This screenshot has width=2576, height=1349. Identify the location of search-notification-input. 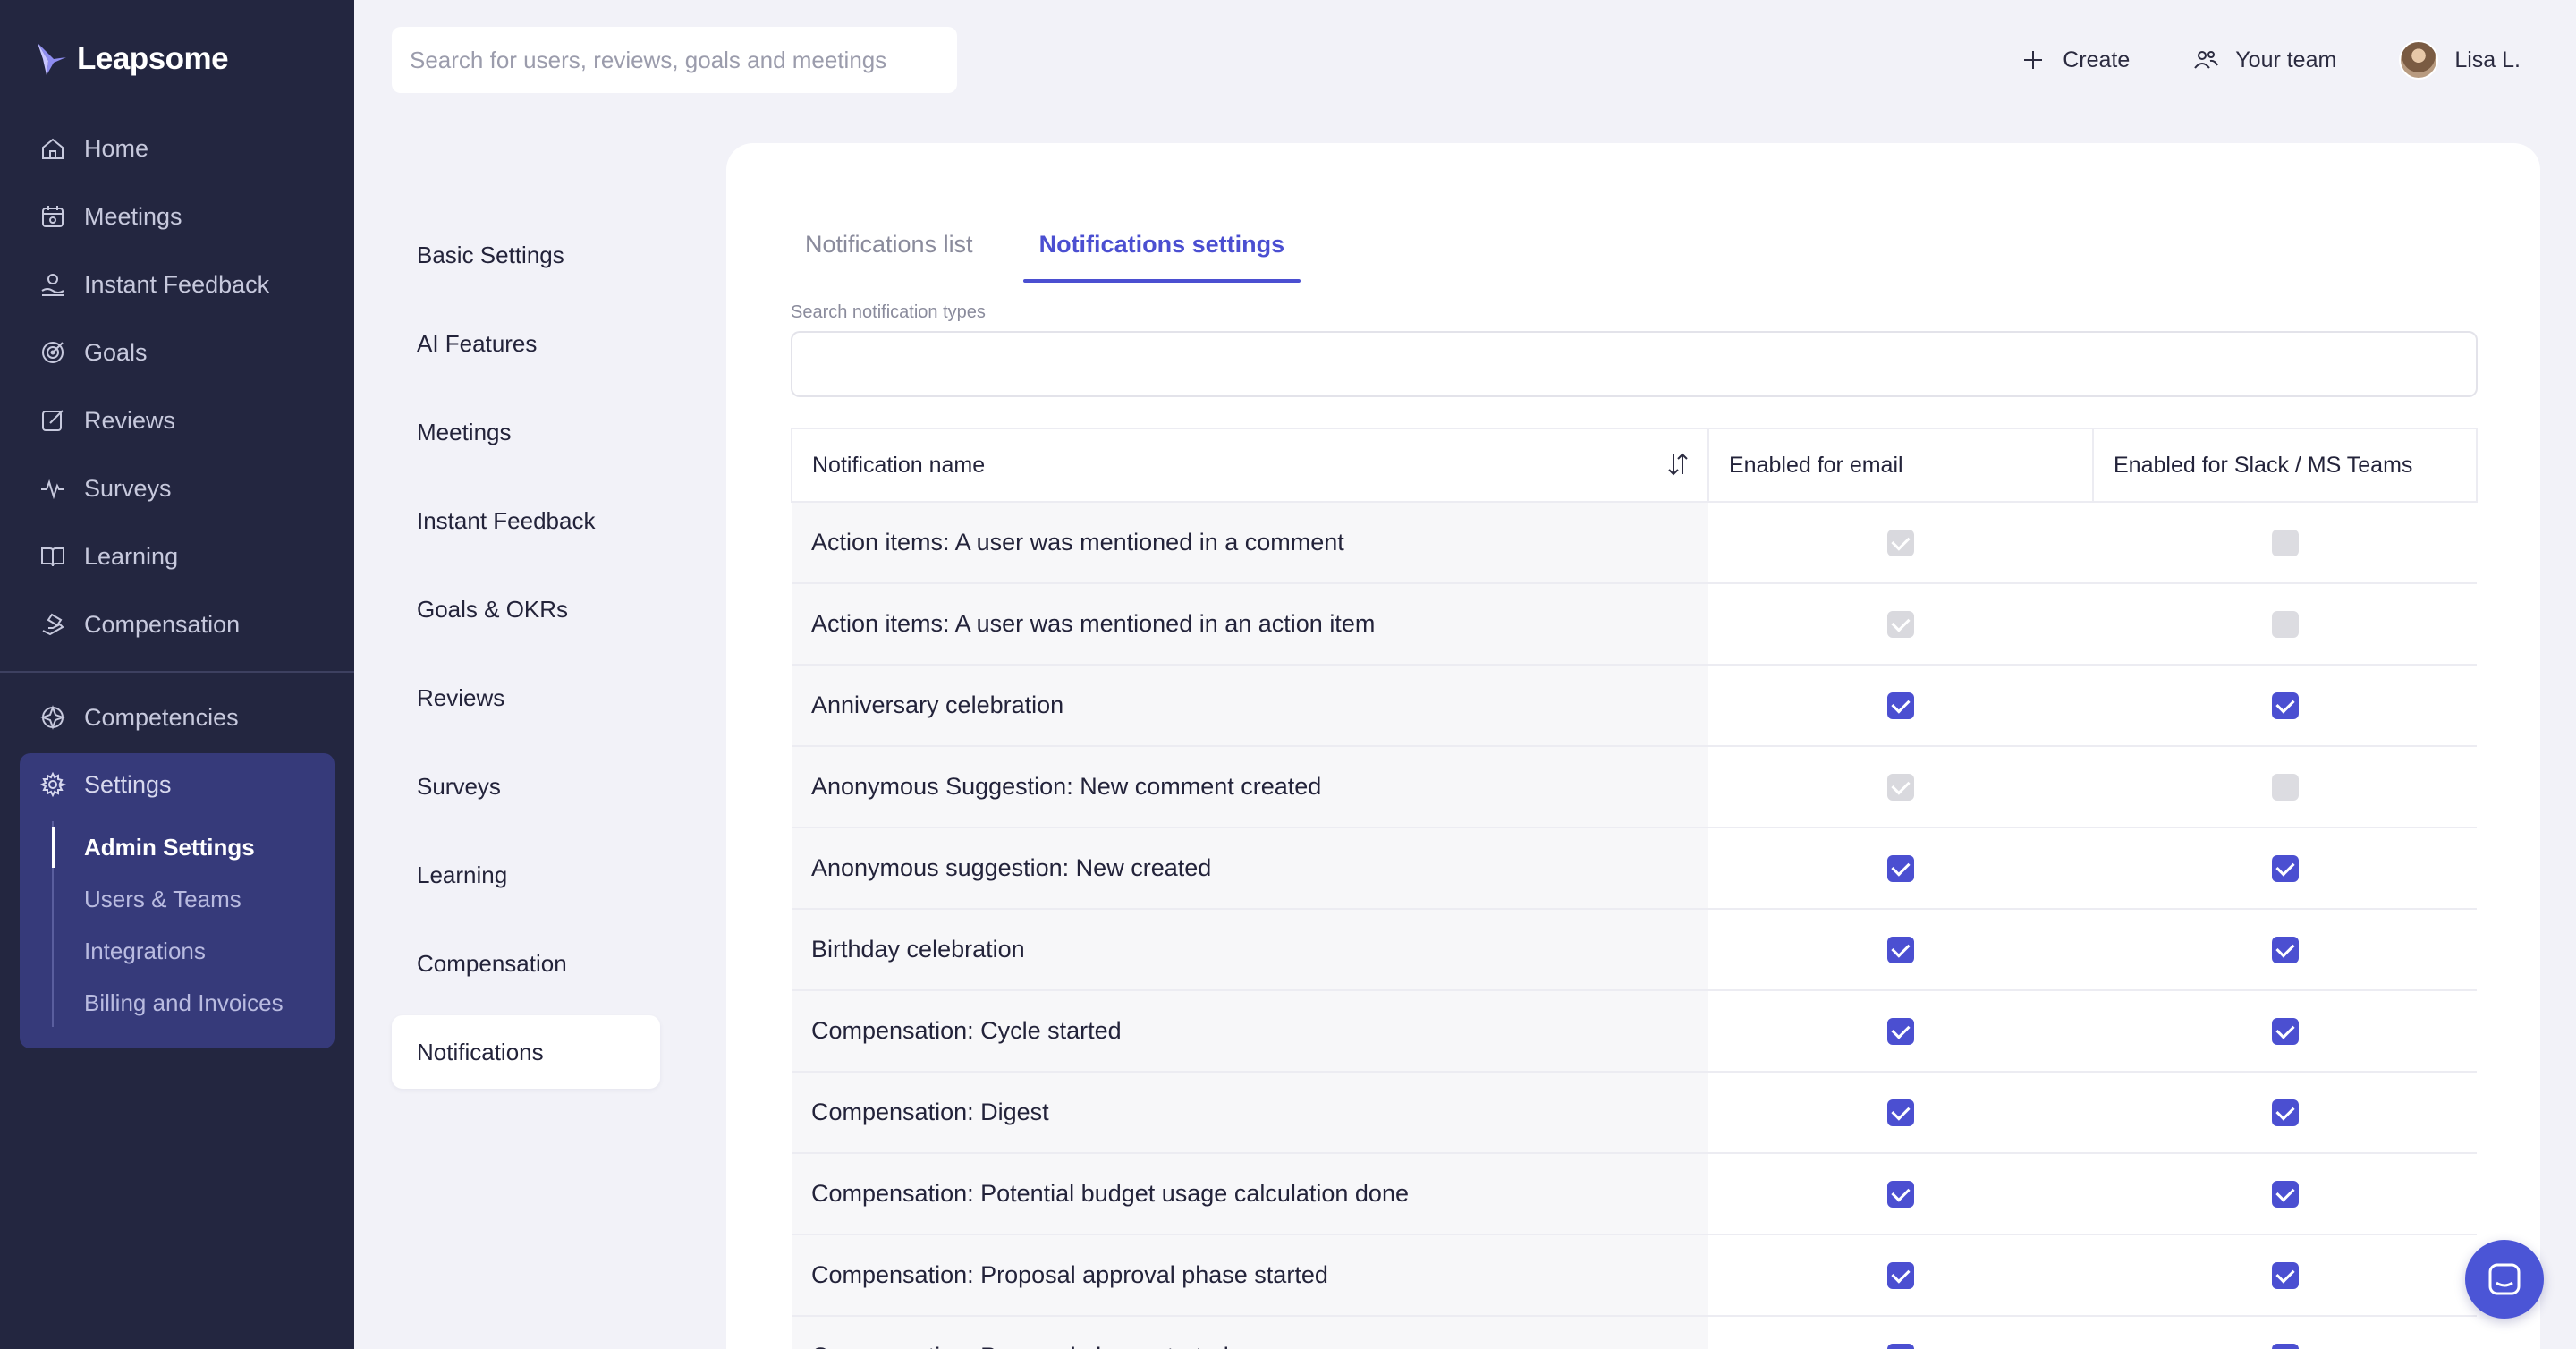
(1634, 364).